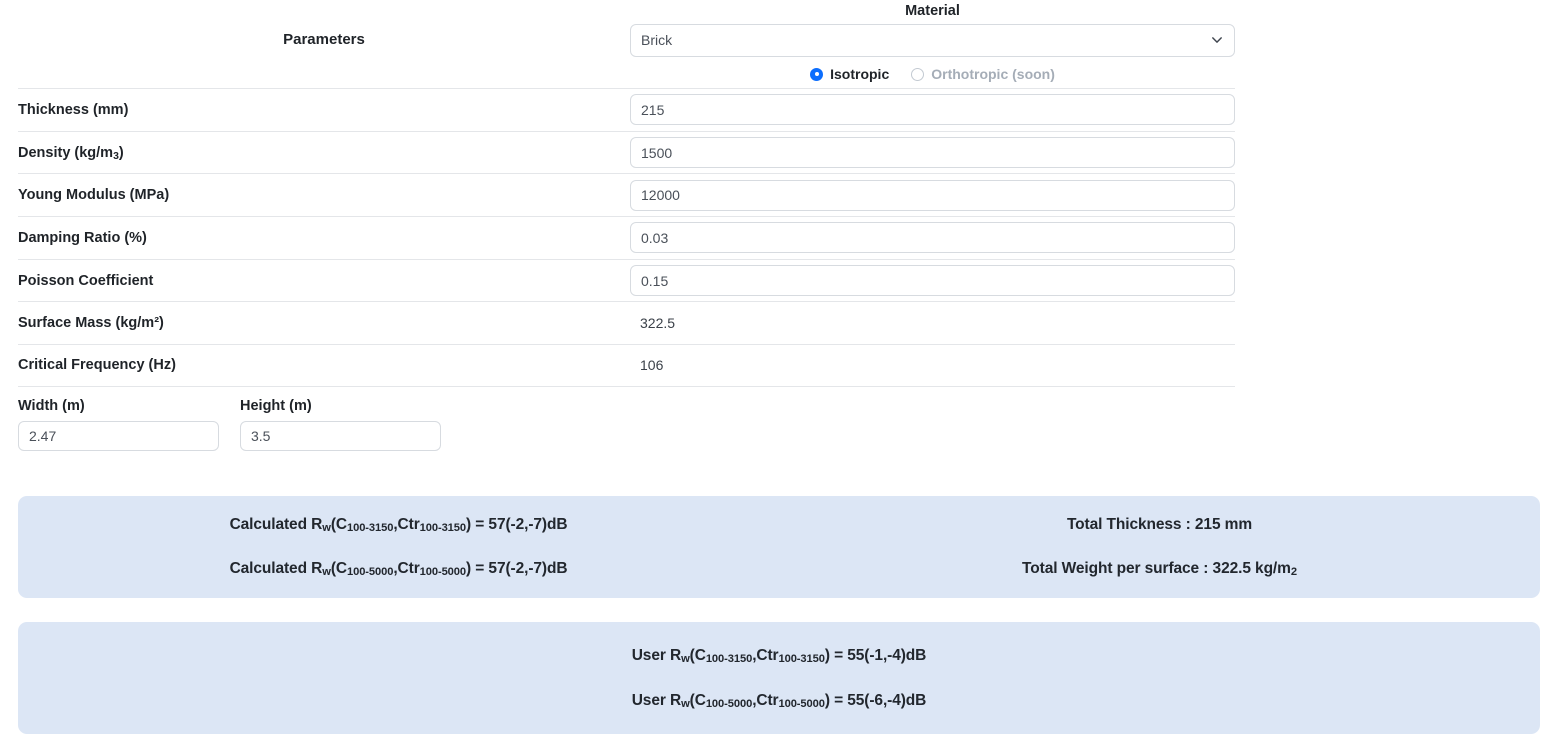 This screenshot has height=734, width=1556. I want to click on height-input, so click(340, 436).